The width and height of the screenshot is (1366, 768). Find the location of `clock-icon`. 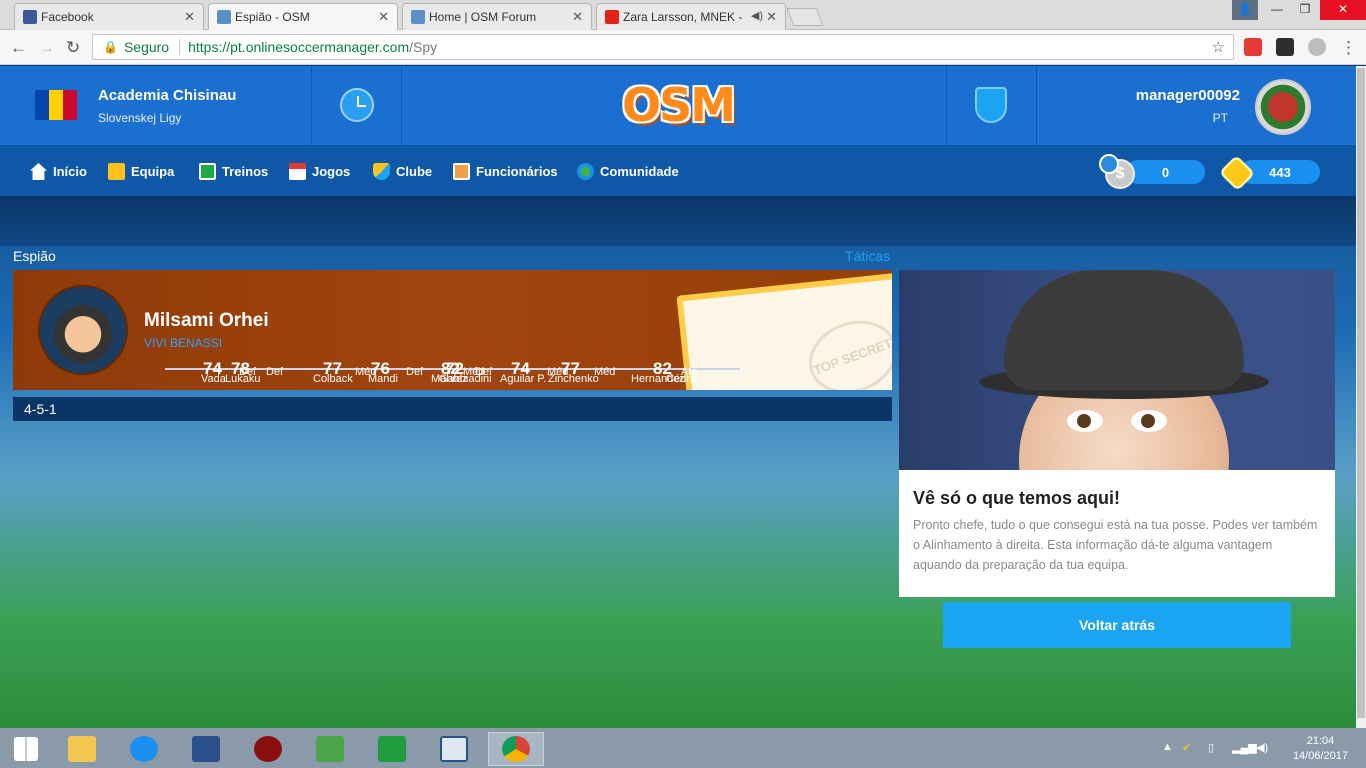

clock-icon is located at coordinates (357, 105).